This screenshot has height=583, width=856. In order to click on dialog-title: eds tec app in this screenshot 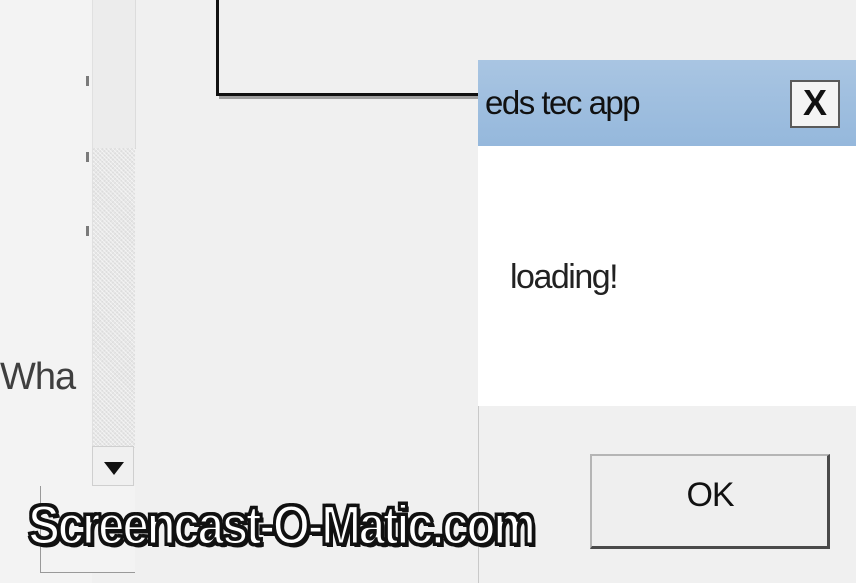, I will do `click(563, 102)`.